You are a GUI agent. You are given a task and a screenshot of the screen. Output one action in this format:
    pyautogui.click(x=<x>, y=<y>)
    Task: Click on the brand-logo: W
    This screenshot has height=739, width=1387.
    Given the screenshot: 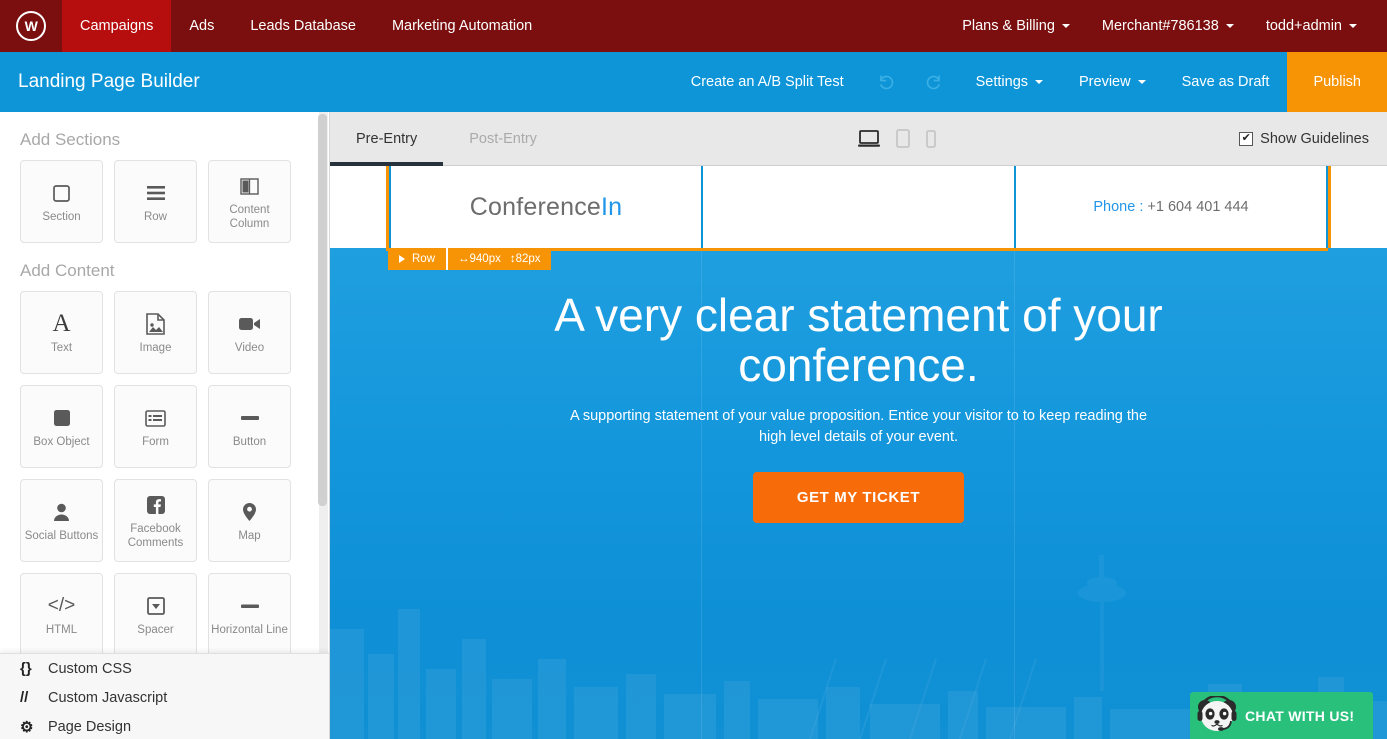 What is the action you would take?
    pyautogui.click(x=31, y=26)
    